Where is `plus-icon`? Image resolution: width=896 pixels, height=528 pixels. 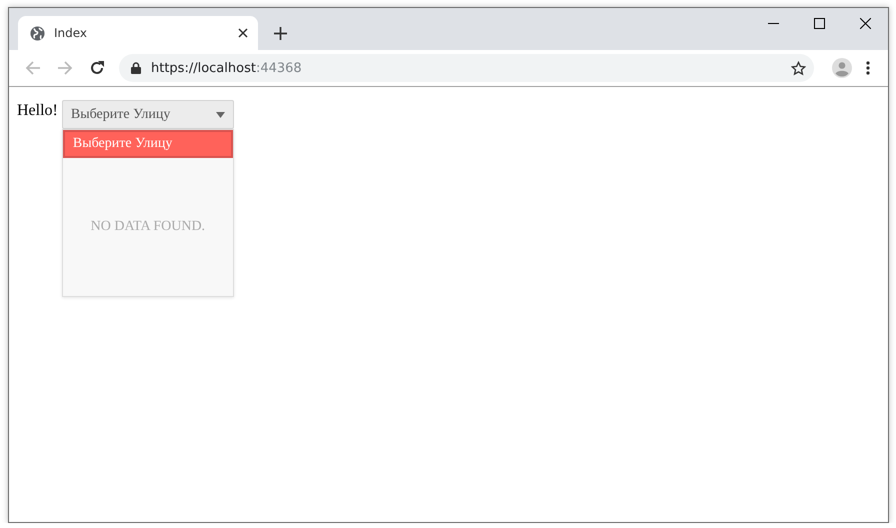 plus-icon is located at coordinates (280, 33).